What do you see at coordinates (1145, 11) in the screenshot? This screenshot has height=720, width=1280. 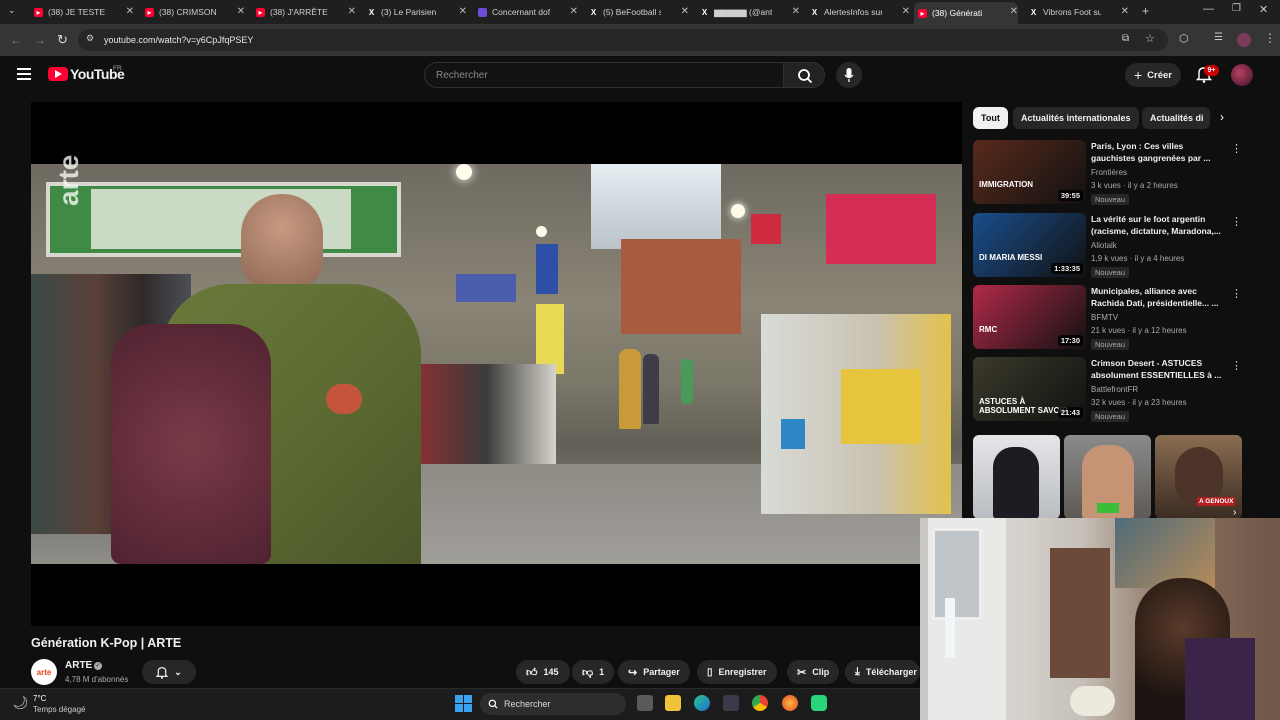 I see `new-tab-icon: +` at bounding box center [1145, 11].